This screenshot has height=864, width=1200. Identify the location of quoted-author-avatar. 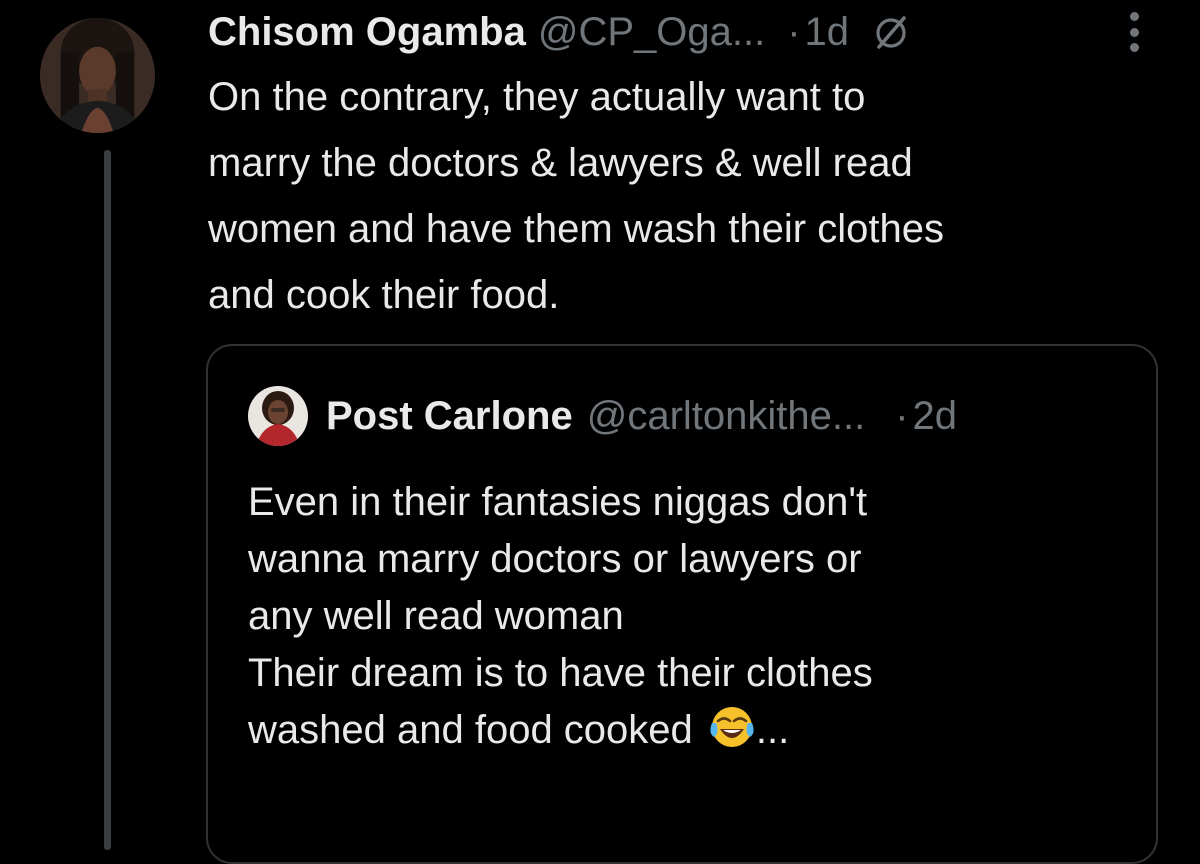
(278, 416).